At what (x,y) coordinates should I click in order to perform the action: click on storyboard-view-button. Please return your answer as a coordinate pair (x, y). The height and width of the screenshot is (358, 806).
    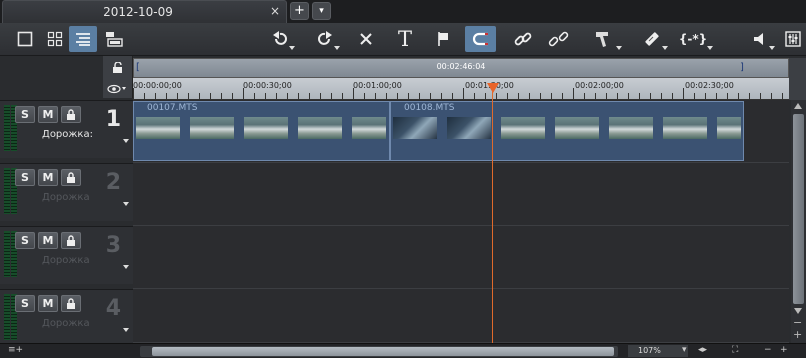
    Looking at the image, I should click on (55, 39).